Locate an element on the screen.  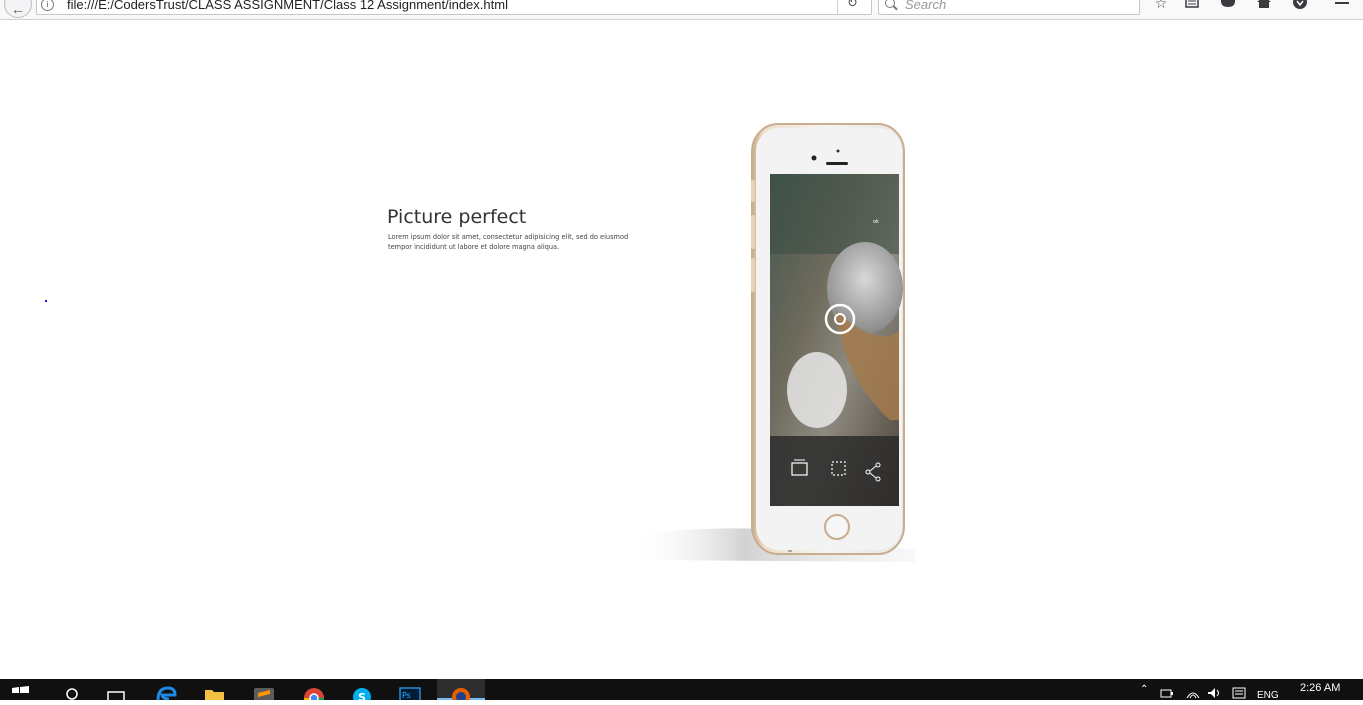
reading-list-icon is located at coordinates (1192, 6).